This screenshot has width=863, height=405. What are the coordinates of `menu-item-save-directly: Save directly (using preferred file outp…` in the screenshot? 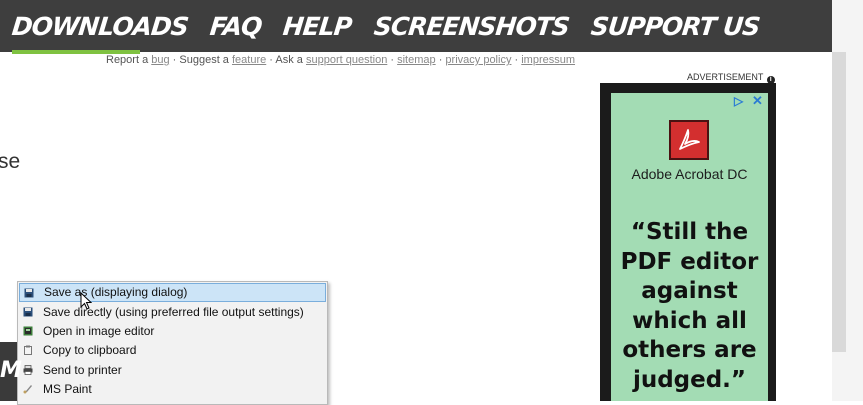 It's located at (172, 312).